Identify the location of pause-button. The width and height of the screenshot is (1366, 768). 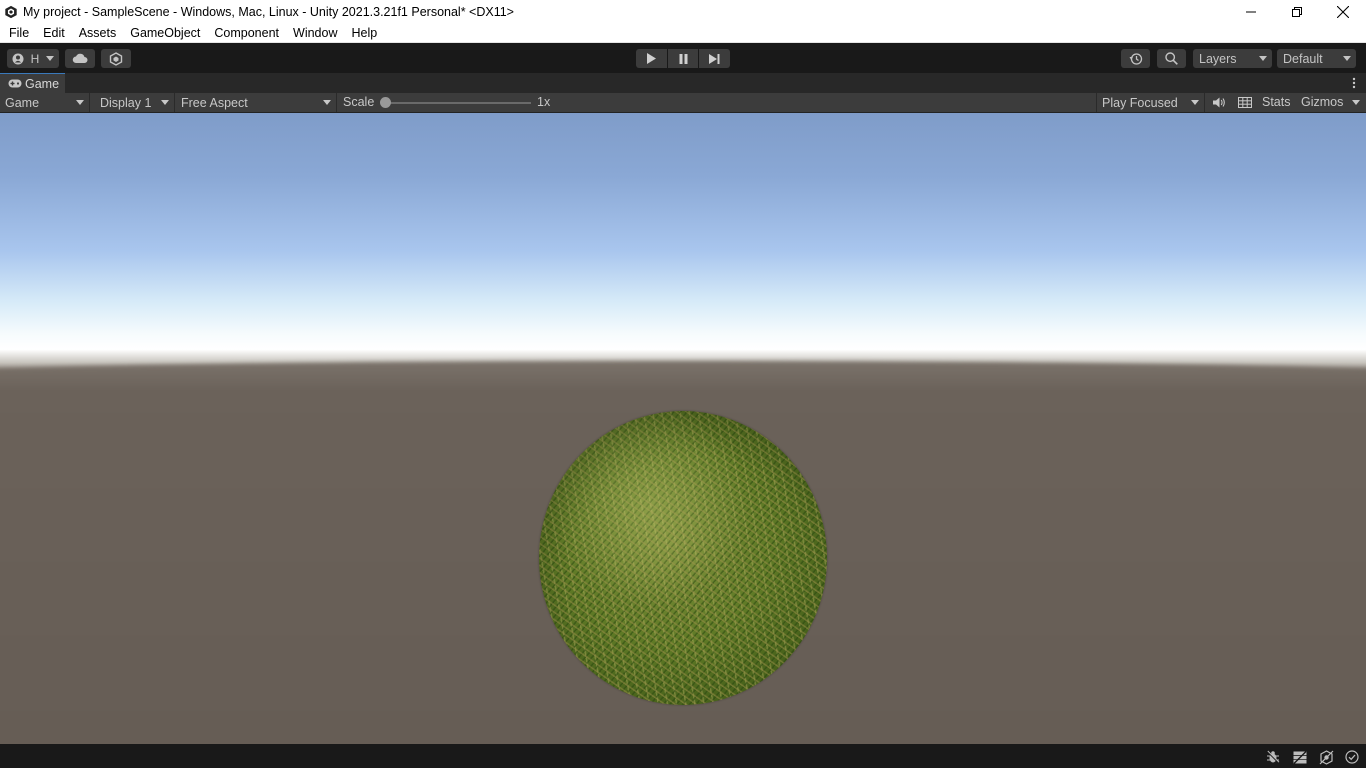
(683, 58).